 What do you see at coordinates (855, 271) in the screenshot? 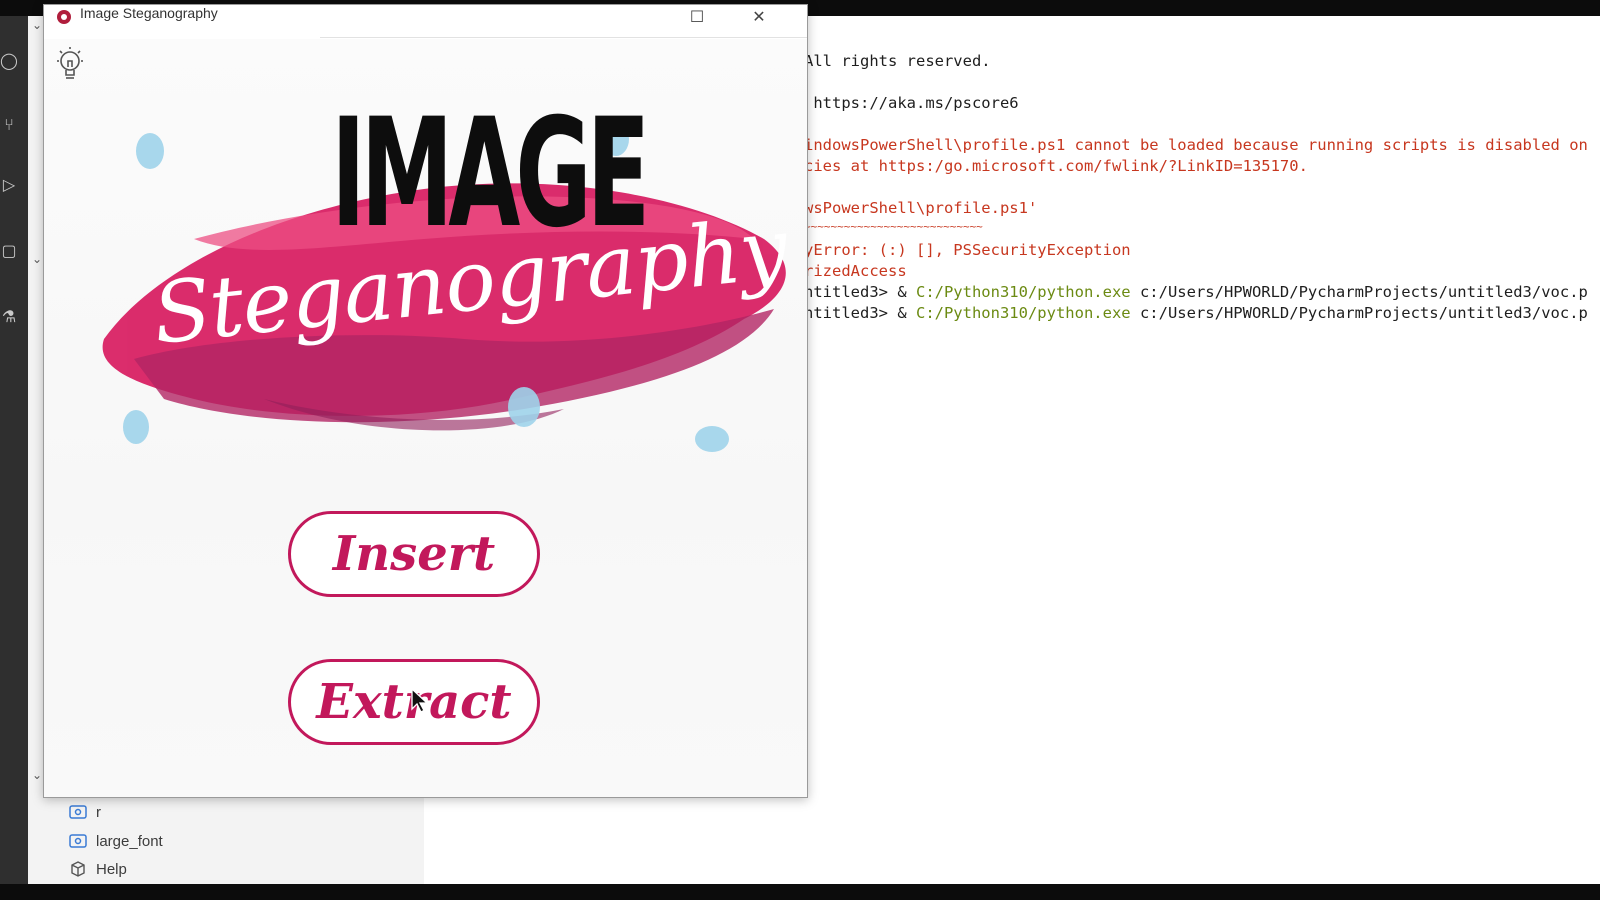
I see `terminal-error-line: rizedAccess` at bounding box center [855, 271].